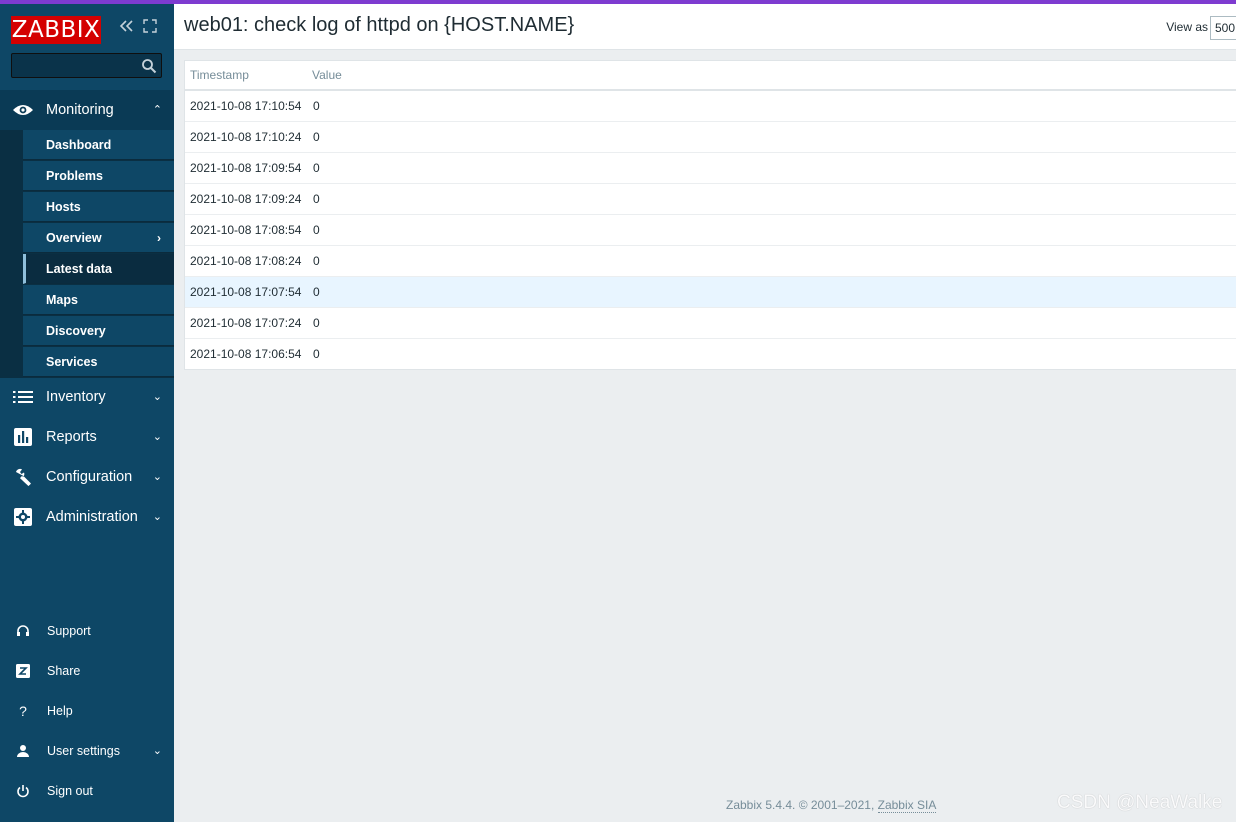 The width and height of the screenshot is (1236, 822). Describe the element at coordinates (86, 65) in the screenshot. I see `search-input` at that location.